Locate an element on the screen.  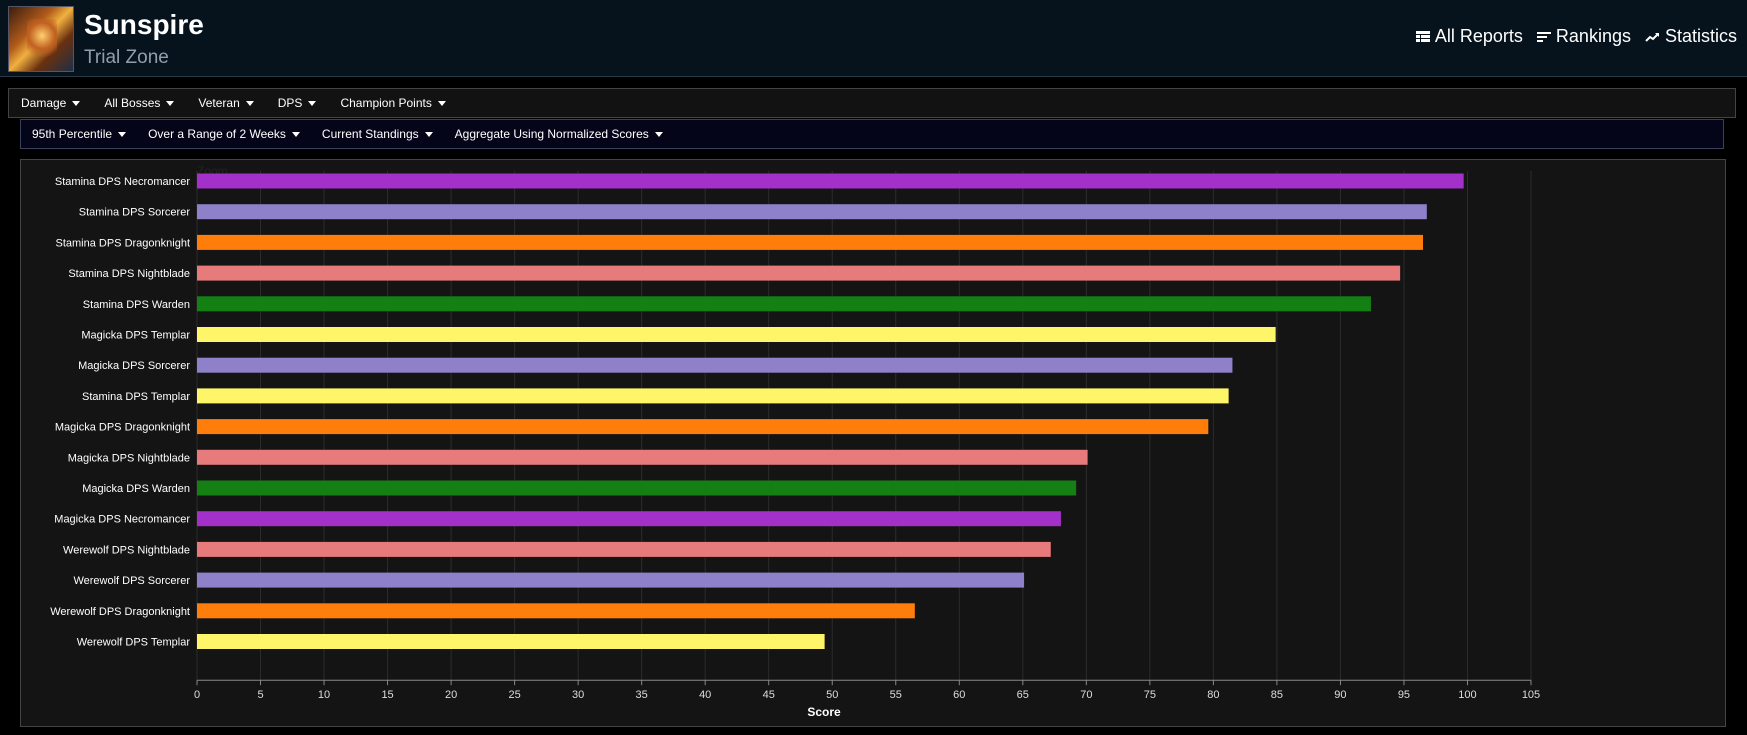
aggregate-dropdown-label: Aggregate Using Normalized Scores is located at coordinates (551, 134).